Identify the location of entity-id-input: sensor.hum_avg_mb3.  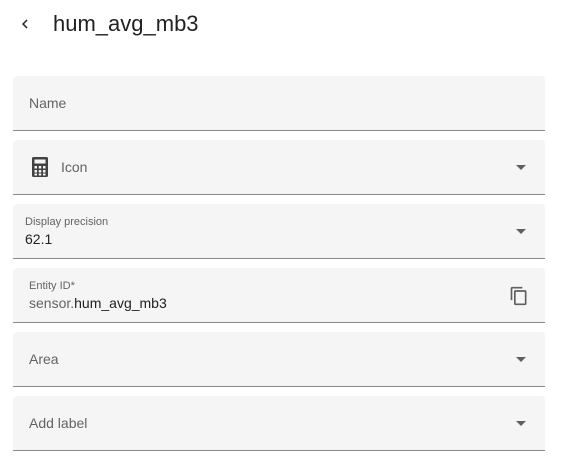
(98, 303).